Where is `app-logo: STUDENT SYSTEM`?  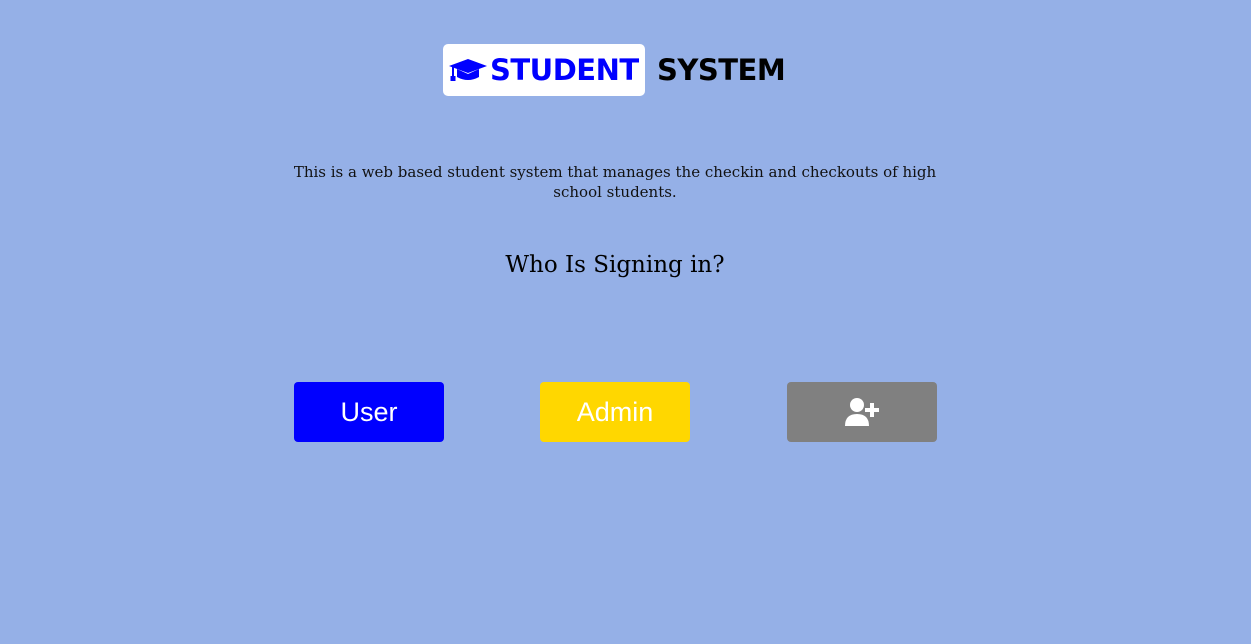
app-logo: STUDENT SYSTEM is located at coordinates (614, 70).